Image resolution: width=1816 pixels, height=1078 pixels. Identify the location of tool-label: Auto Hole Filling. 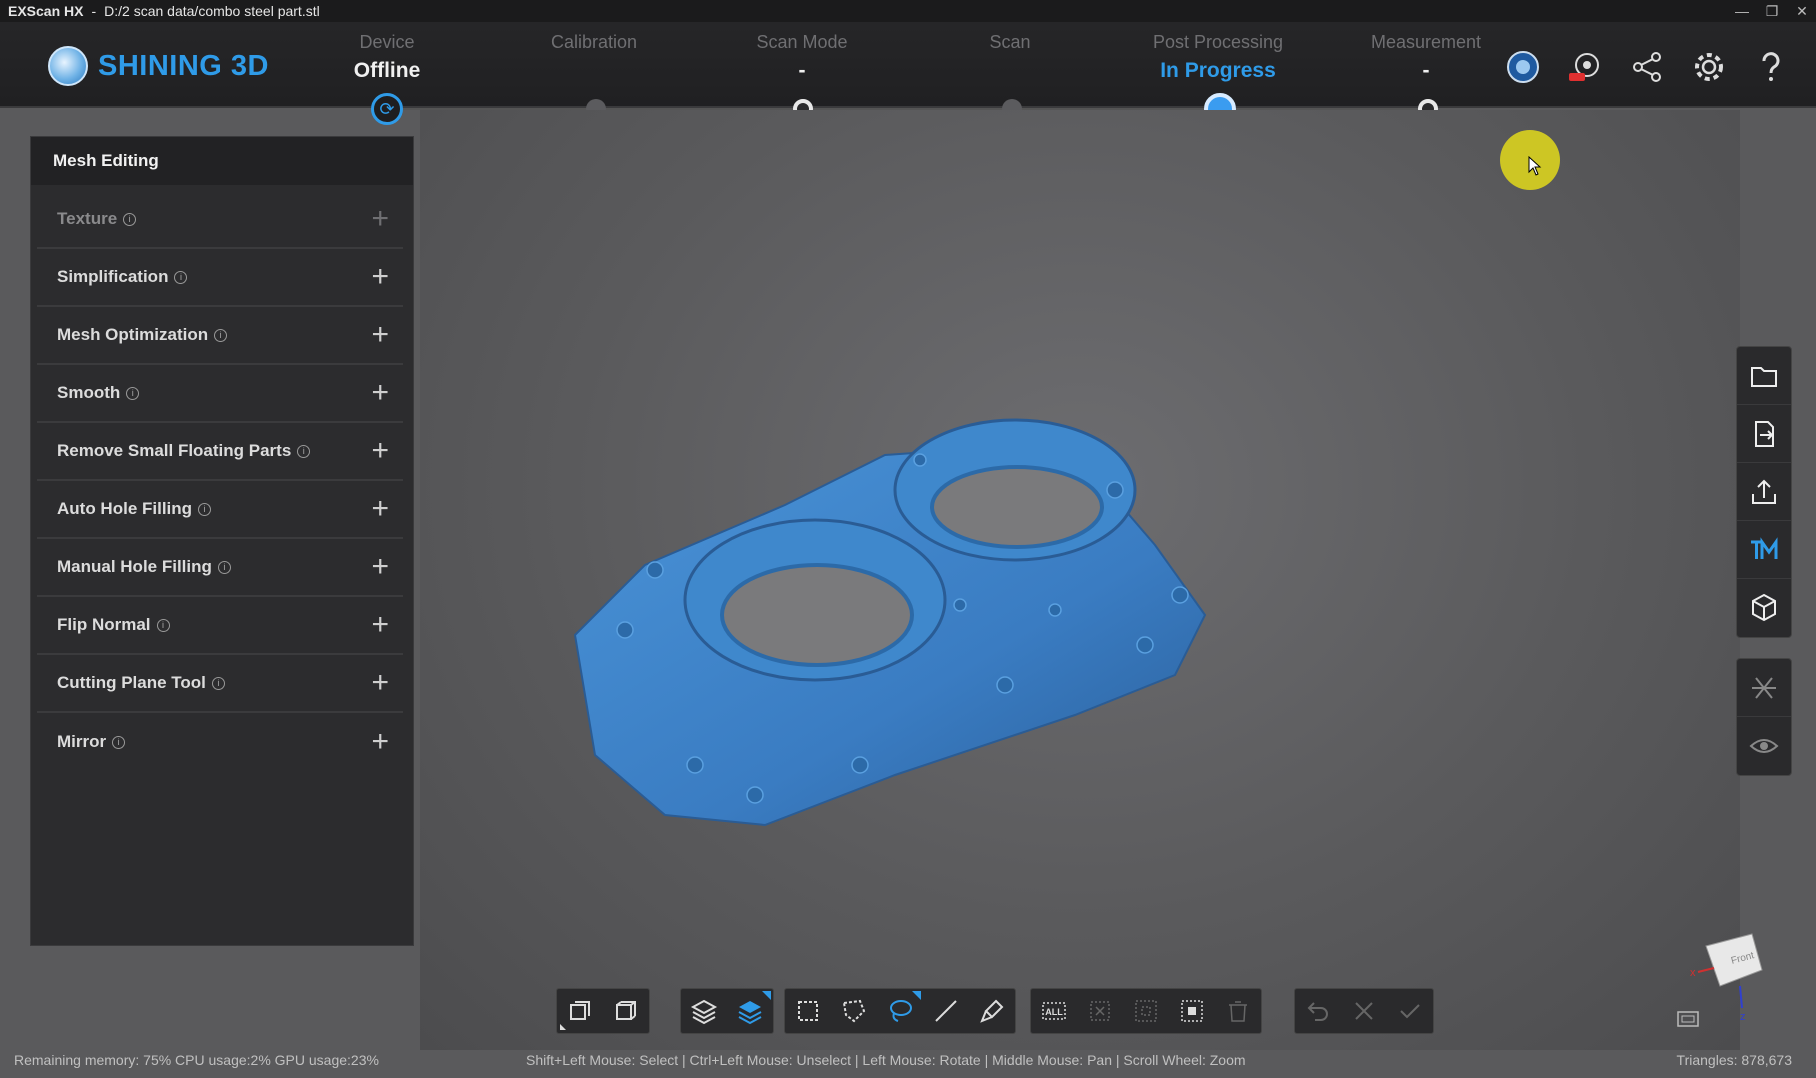
(125, 508).